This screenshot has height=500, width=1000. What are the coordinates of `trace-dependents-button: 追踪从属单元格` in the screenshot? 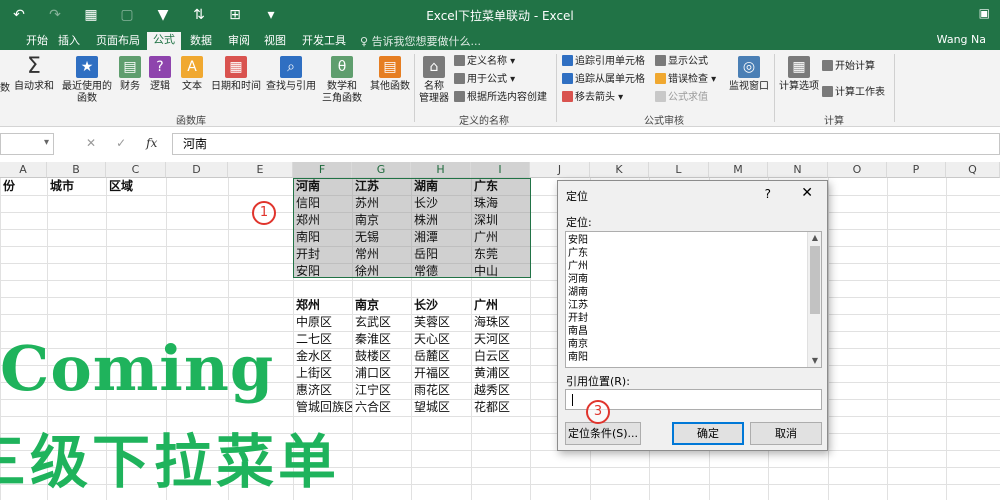 It's located at (603, 79).